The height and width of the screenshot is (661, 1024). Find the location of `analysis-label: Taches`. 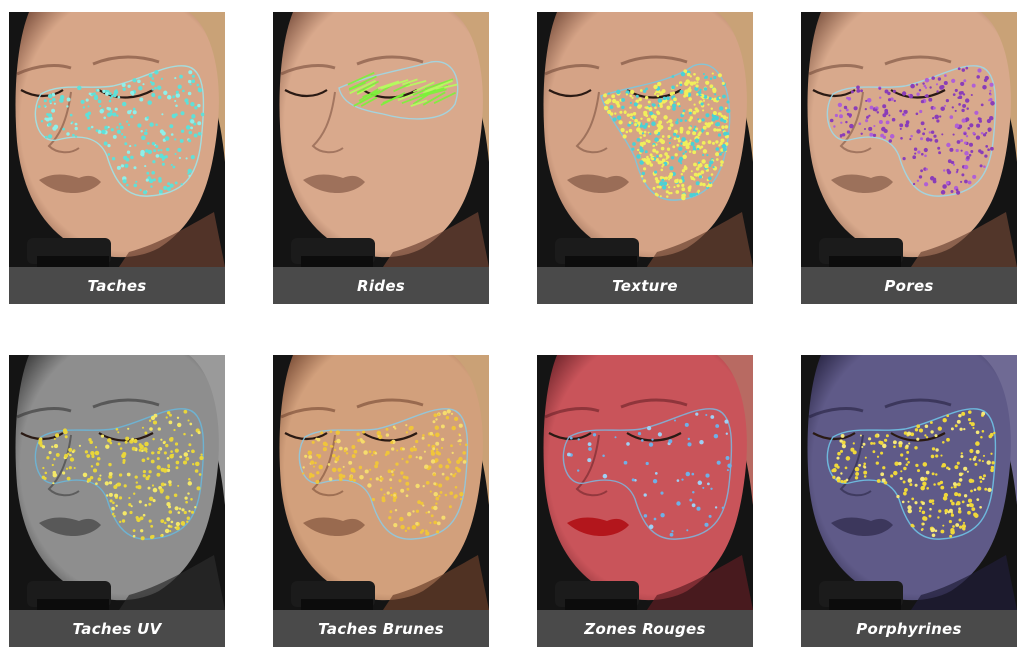

analysis-label: Taches is located at coordinates (117, 285).